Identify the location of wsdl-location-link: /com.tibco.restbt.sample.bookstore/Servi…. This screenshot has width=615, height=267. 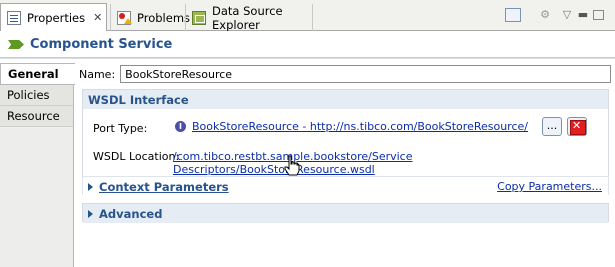
(390, 163).